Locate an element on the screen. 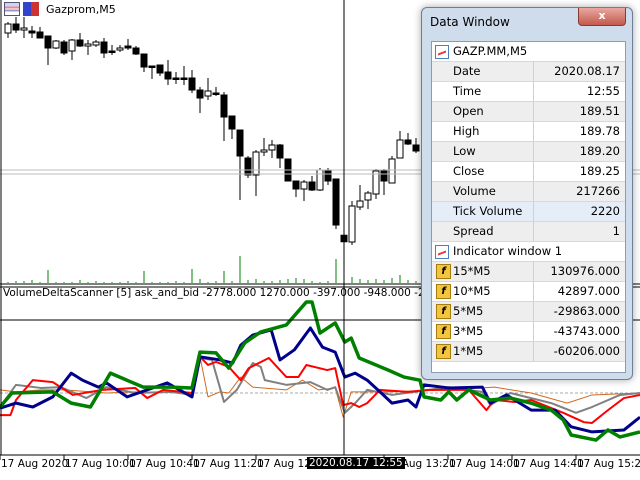 Image resolution: width=640 pixels, height=480 pixels. row-value: -43743.000 is located at coordinates (586, 331).